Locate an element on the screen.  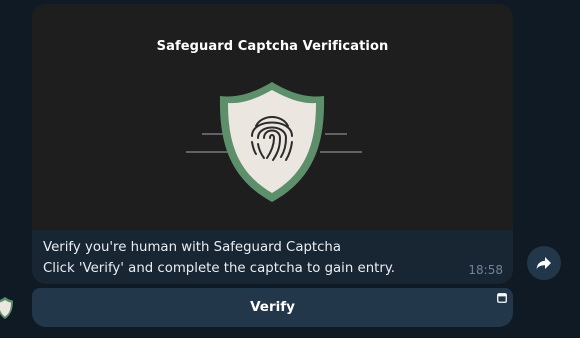
verify-button-label: Verify is located at coordinates (272, 307).